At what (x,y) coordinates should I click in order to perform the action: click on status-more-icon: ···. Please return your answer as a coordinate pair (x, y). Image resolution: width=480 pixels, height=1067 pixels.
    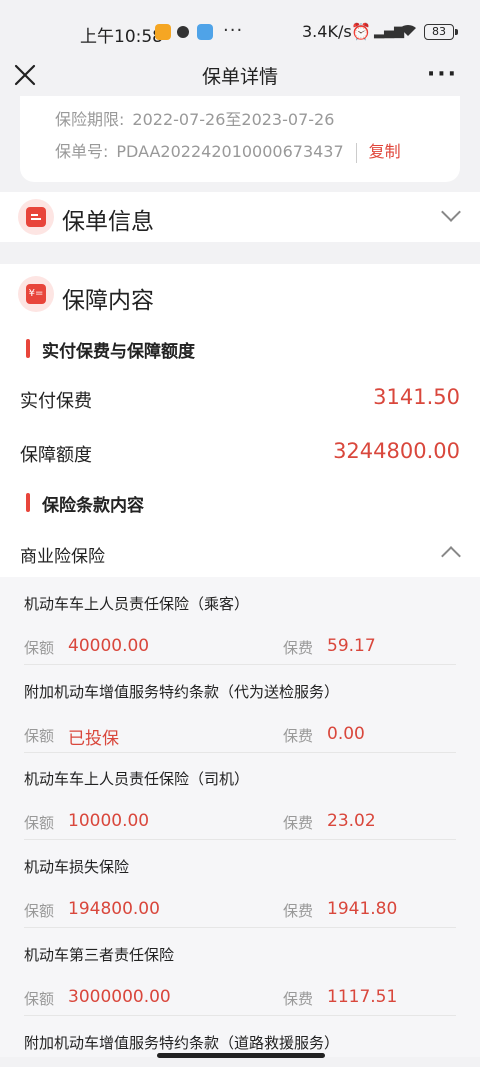
    Looking at the image, I should click on (233, 30).